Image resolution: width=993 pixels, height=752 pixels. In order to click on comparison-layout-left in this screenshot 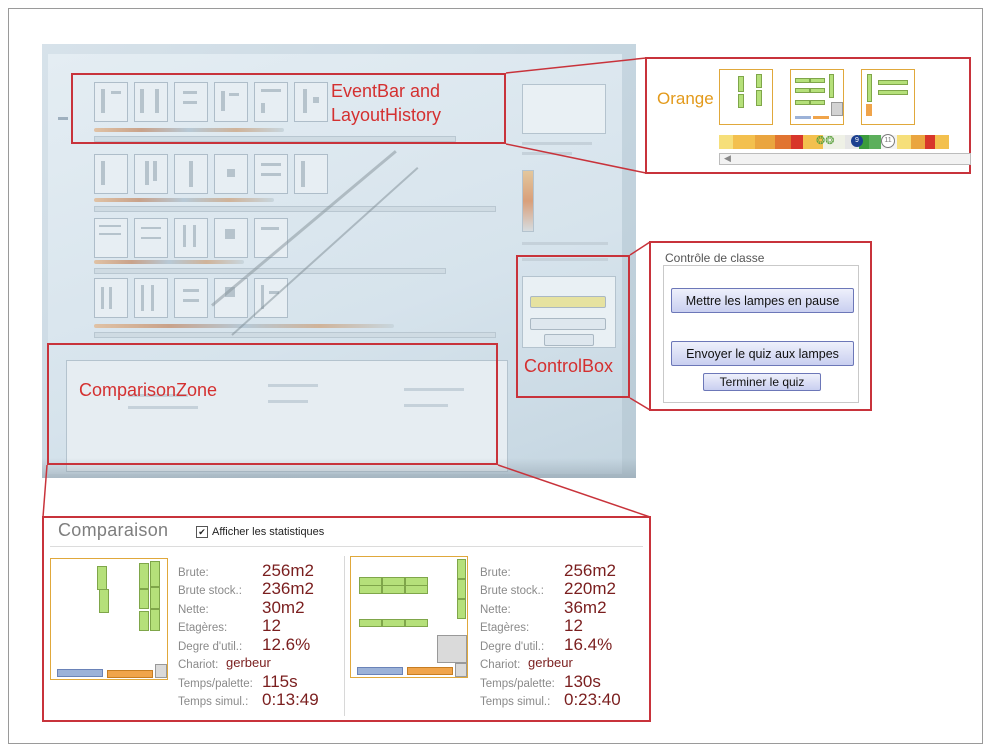, I will do `click(109, 619)`.